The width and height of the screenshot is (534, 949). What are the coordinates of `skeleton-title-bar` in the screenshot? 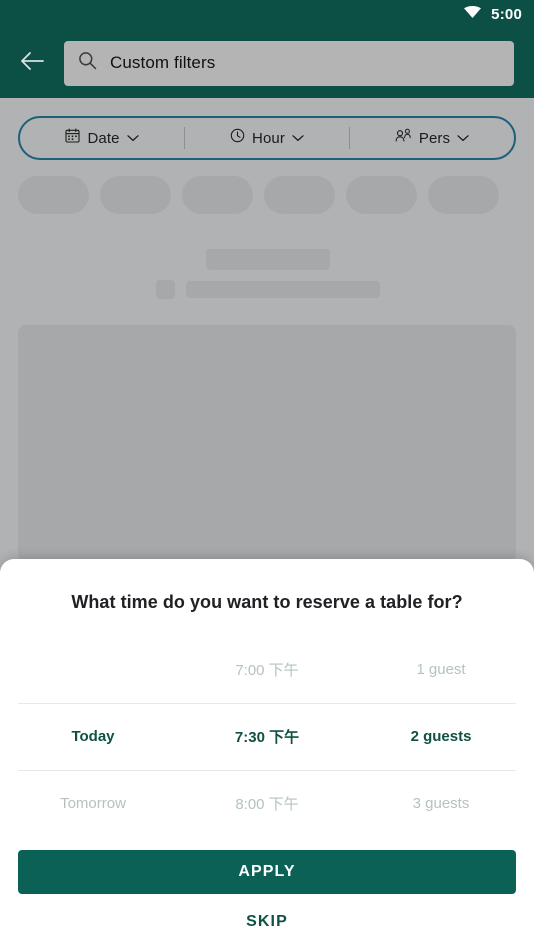 It's located at (268, 259).